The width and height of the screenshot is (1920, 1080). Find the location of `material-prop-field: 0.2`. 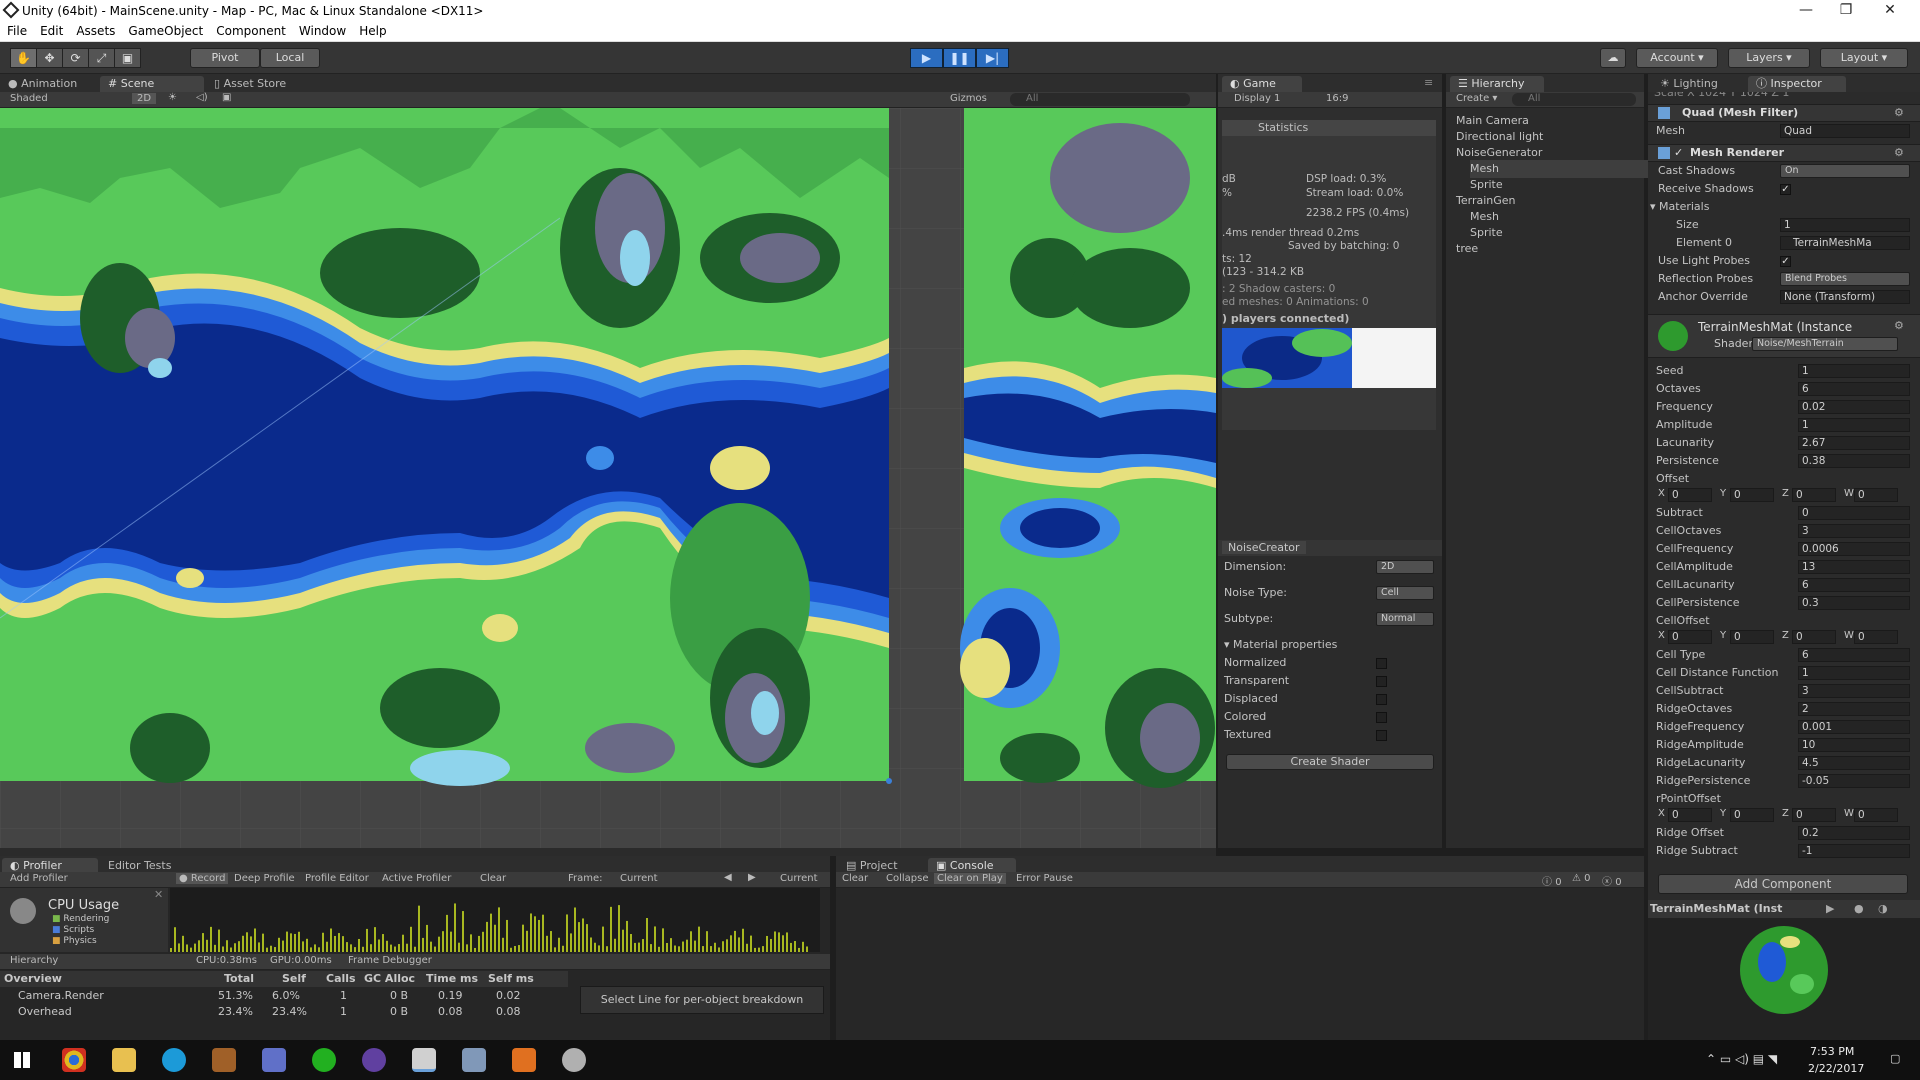

material-prop-field: 0.2 is located at coordinates (1854, 833).